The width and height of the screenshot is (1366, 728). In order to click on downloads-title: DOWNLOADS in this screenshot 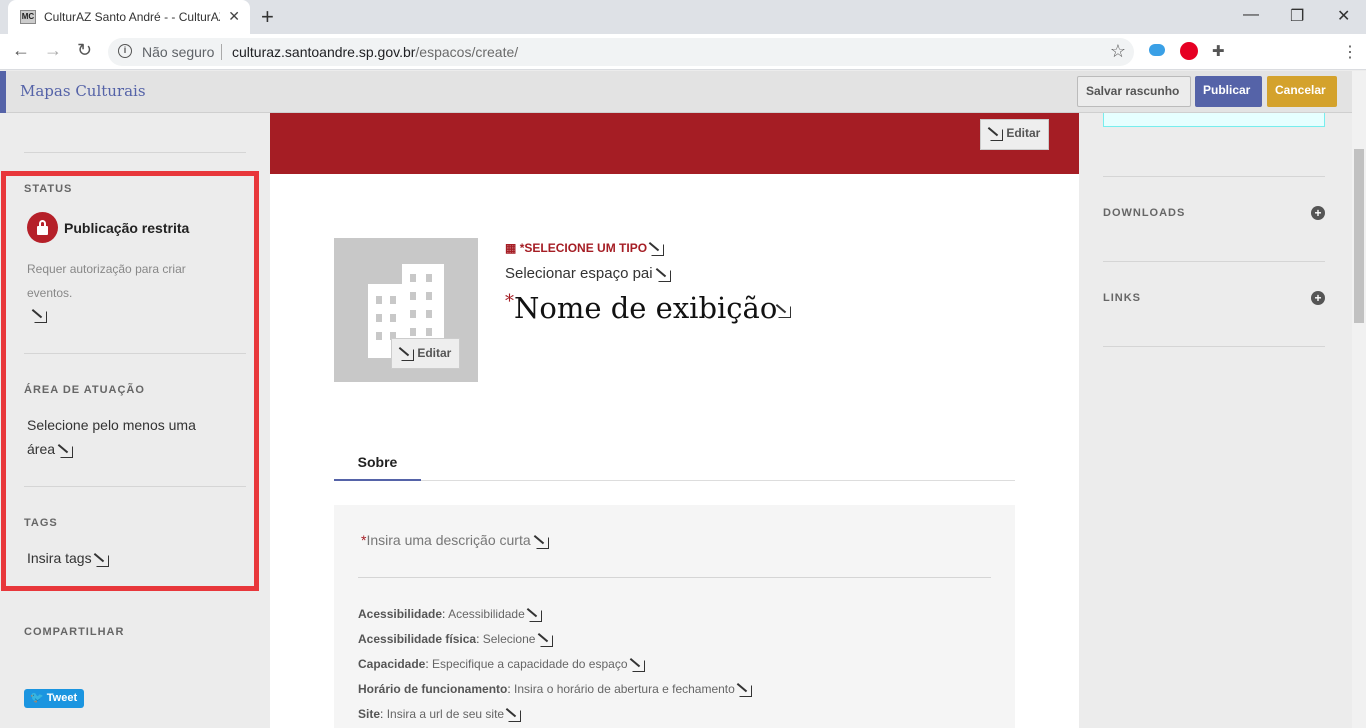, I will do `click(1144, 213)`.